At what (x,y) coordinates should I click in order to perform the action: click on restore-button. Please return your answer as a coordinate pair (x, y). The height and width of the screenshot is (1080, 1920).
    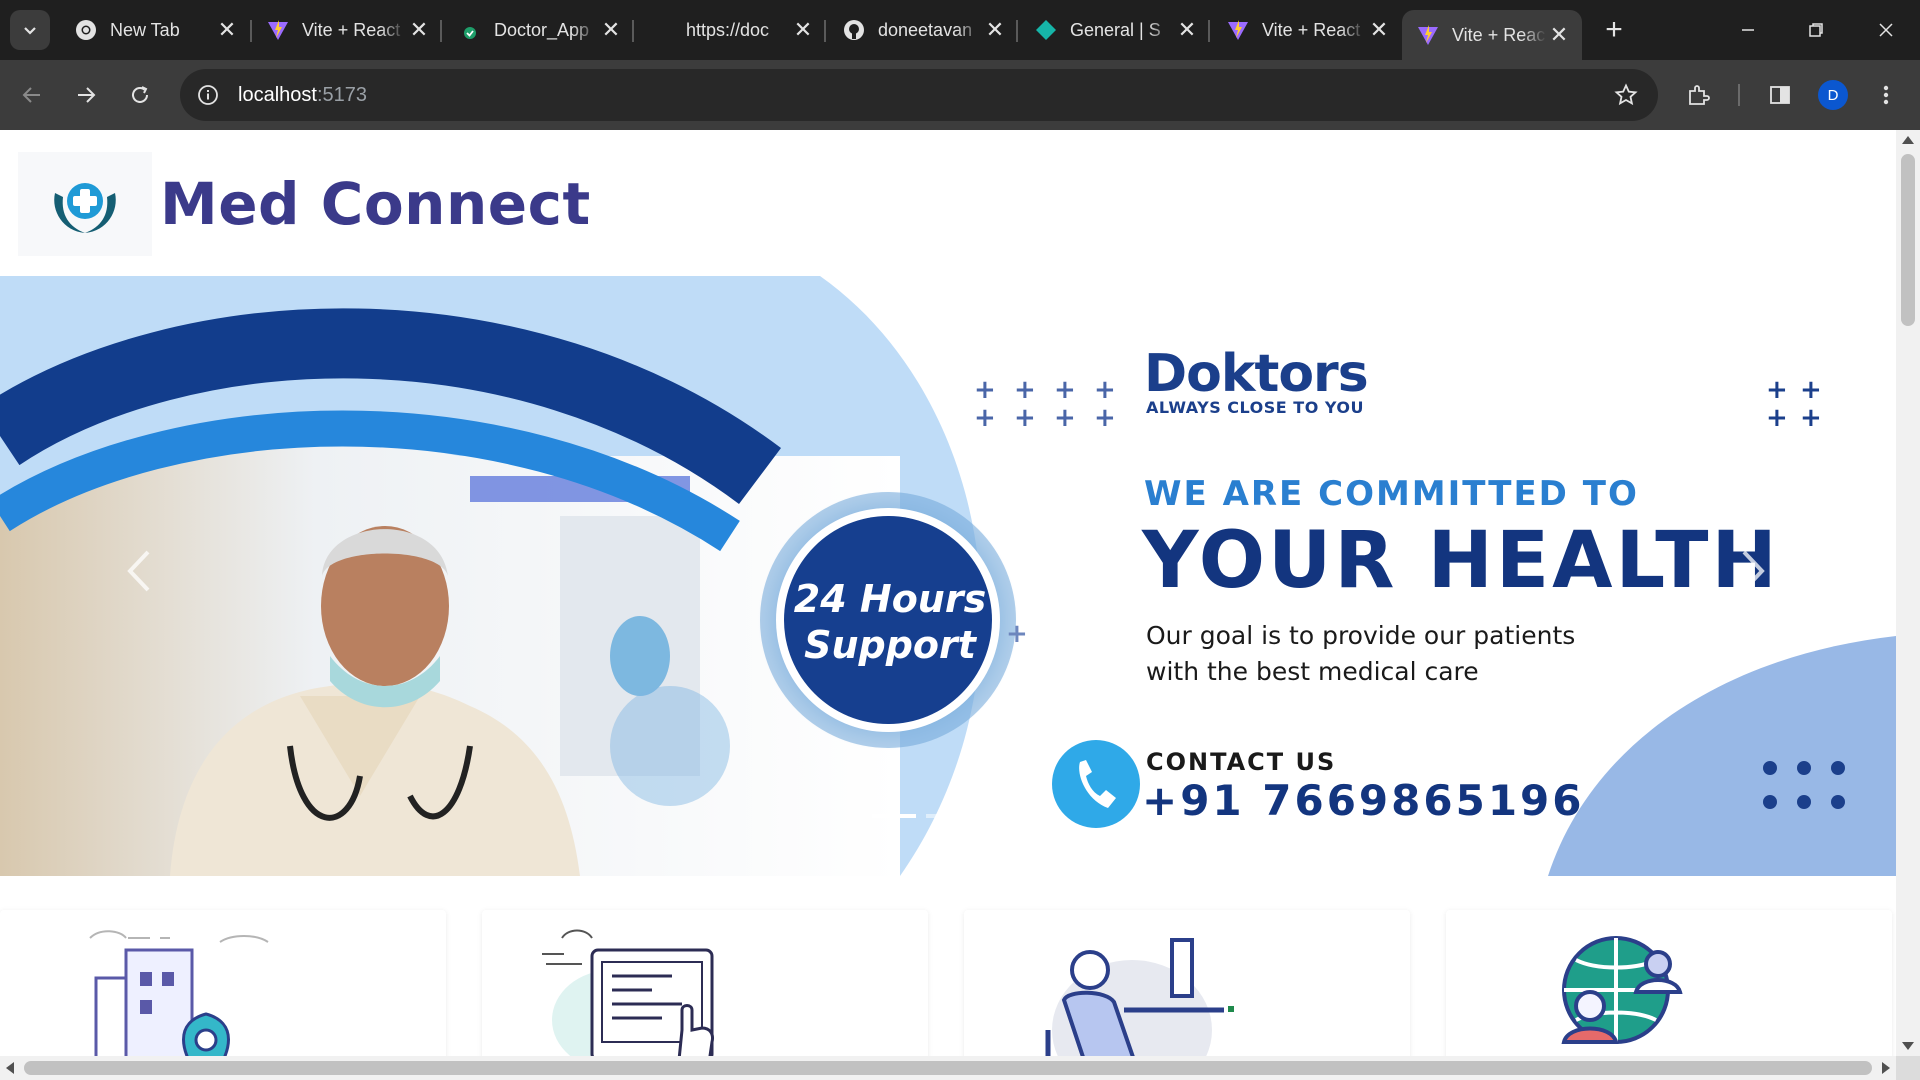
    Looking at the image, I should click on (1816, 30).